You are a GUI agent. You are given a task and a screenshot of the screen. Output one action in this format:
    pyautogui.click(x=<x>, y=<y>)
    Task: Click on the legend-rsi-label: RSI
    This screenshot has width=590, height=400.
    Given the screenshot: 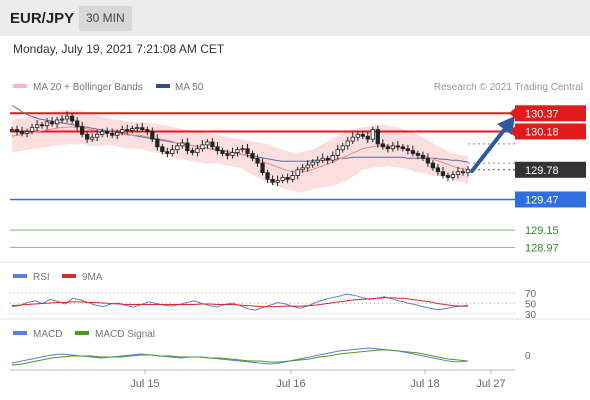 What is the action you would take?
    pyautogui.click(x=41, y=277)
    